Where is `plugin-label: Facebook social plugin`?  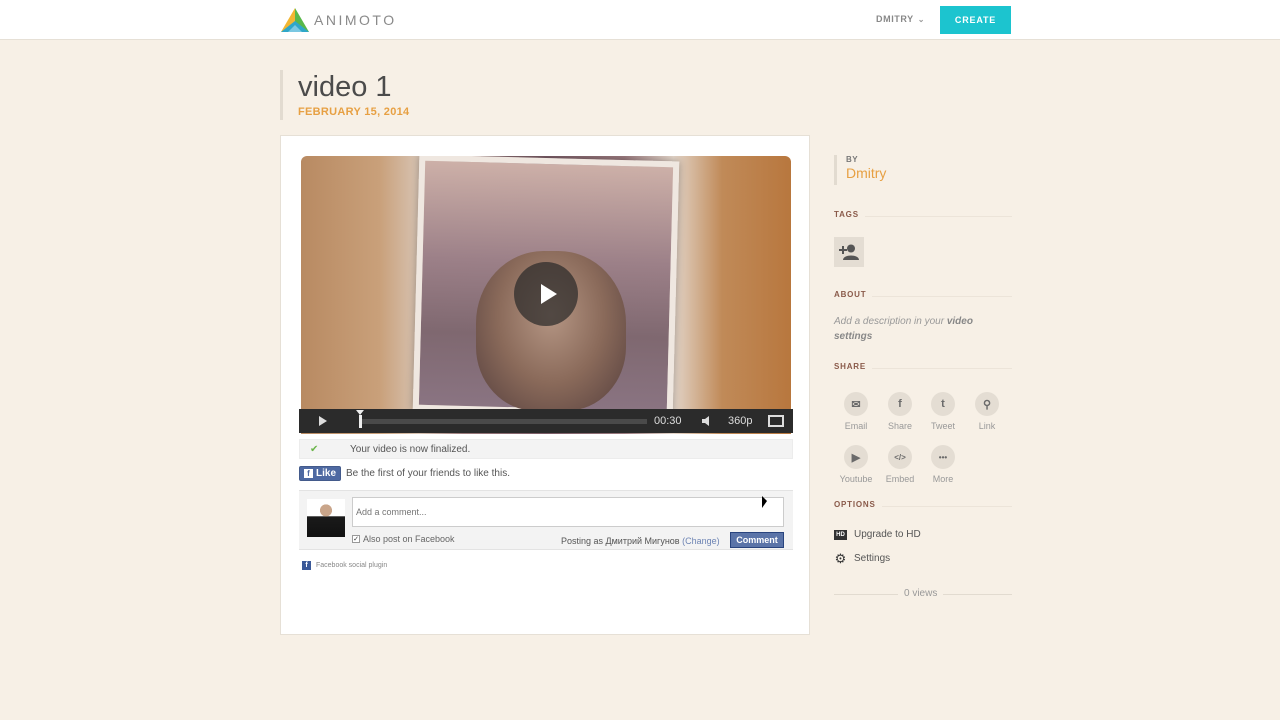
plugin-label: Facebook social plugin is located at coordinates (352, 565).